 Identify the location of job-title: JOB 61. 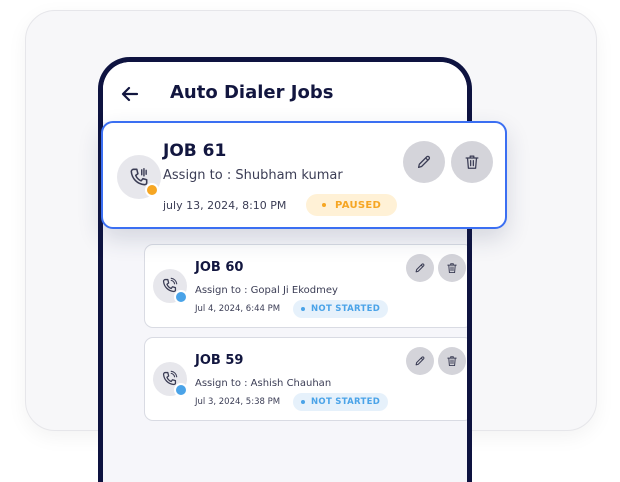
(195, 151).